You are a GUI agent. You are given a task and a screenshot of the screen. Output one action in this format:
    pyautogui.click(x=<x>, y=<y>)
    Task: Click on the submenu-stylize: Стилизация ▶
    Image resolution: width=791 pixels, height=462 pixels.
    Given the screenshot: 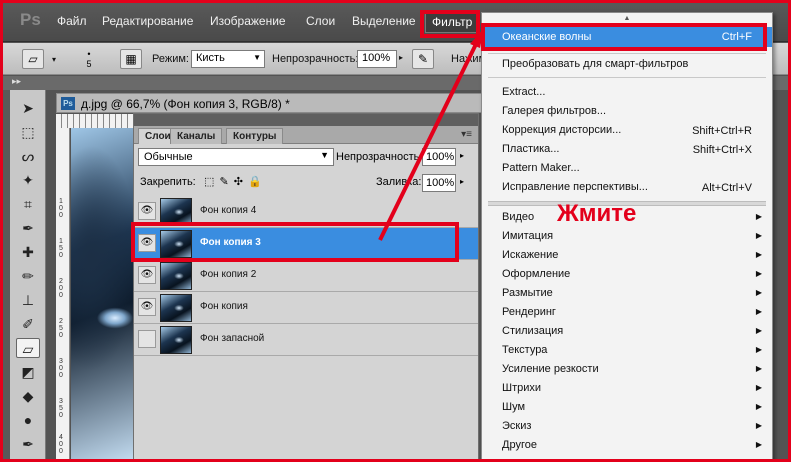 What is the action you would take?
    pyautogui.click(x=627, y=332)
    